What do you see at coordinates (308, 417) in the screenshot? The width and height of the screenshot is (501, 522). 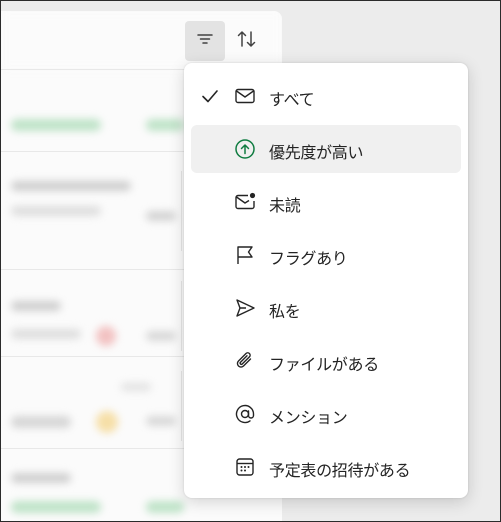 I see `menu-item-label: メンション` at bounding box center [308, 417].